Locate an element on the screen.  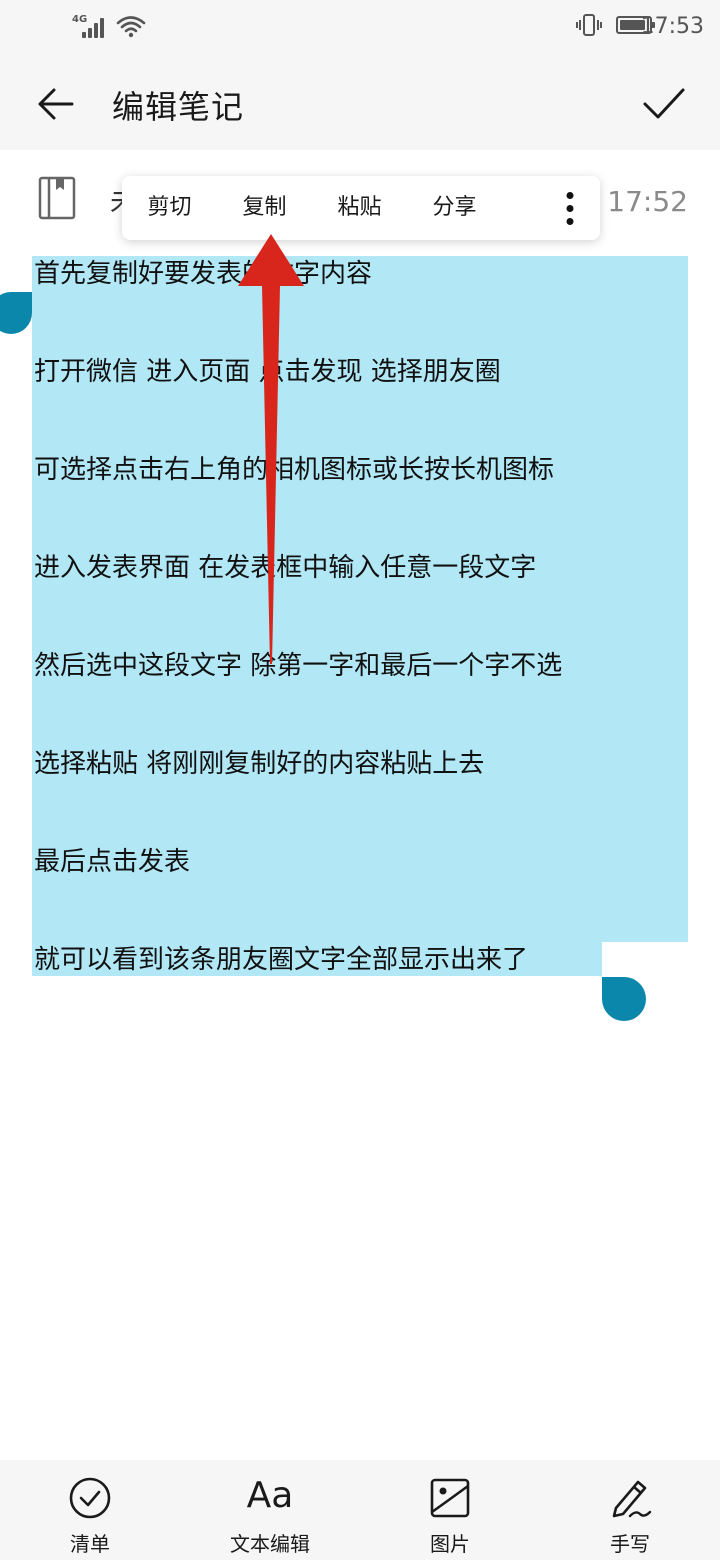
page-title: 编辑笔记 is located at coordinates (178, 107).